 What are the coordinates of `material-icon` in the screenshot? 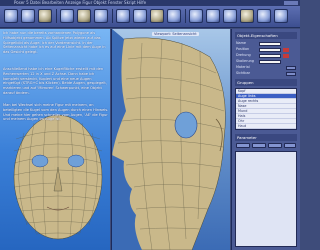 It's located at (84, 16).